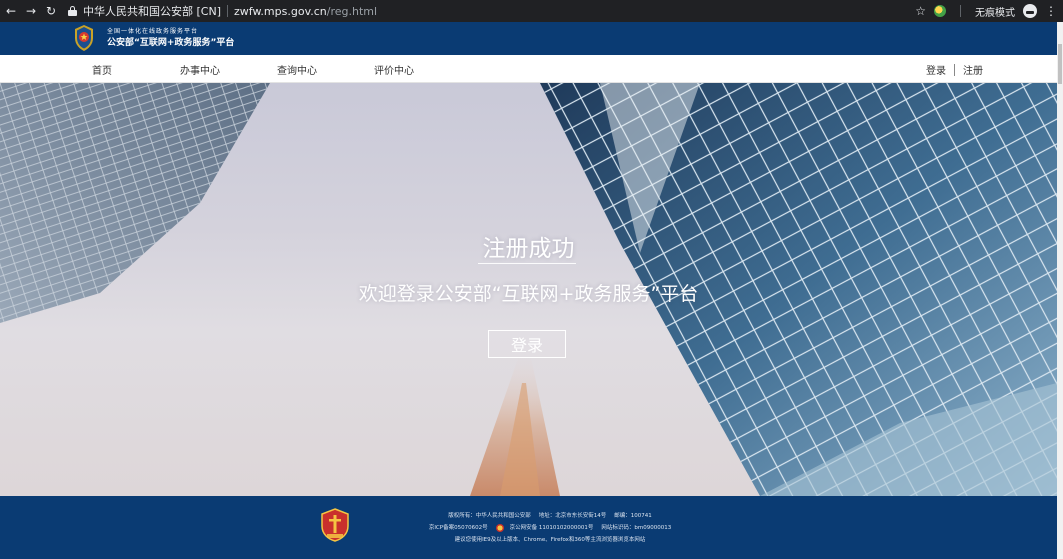  What do you see at coordinates (489, 516) in the screenshot?
I see `footer-copyright: 版权所有：中华人民共和国公安部` at bounding box center [489, 516].